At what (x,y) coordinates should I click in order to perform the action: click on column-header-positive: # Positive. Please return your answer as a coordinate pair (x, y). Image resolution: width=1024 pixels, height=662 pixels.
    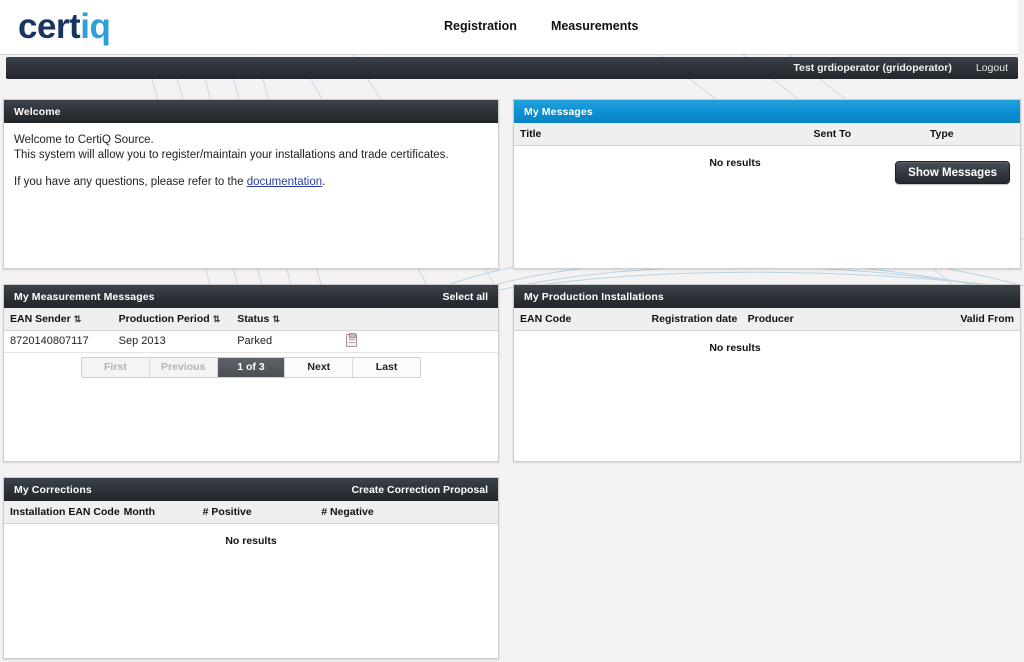
    Looking at the image, I should click on (256, 512).